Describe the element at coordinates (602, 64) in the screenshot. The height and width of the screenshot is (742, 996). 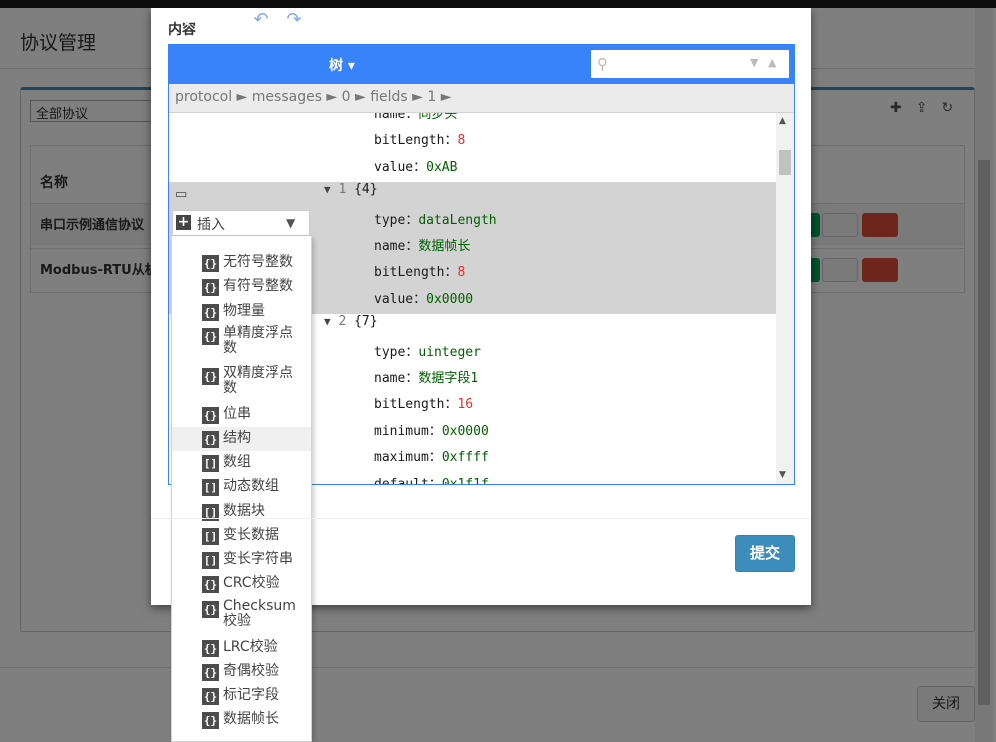
I see `search-icon: ⚲` at that location.